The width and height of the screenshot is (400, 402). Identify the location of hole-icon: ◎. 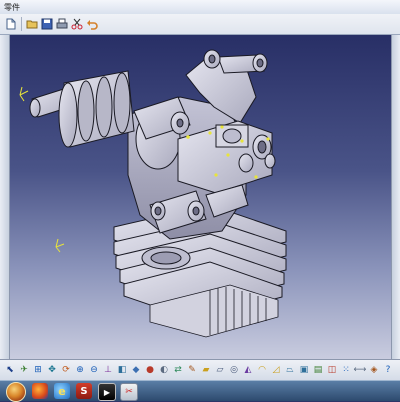
(234, 370).